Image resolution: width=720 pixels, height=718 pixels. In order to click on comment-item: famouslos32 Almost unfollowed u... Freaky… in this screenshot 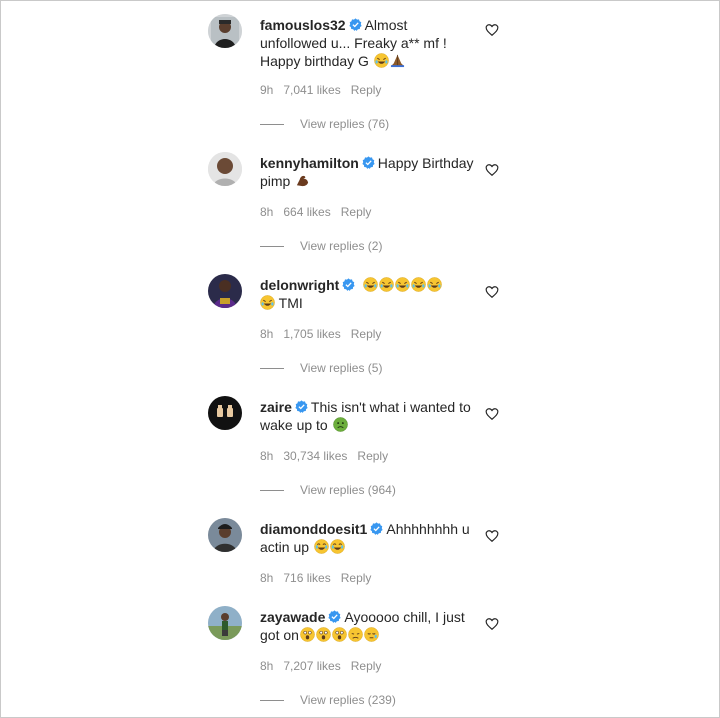, I will do `click(358, 75)`.